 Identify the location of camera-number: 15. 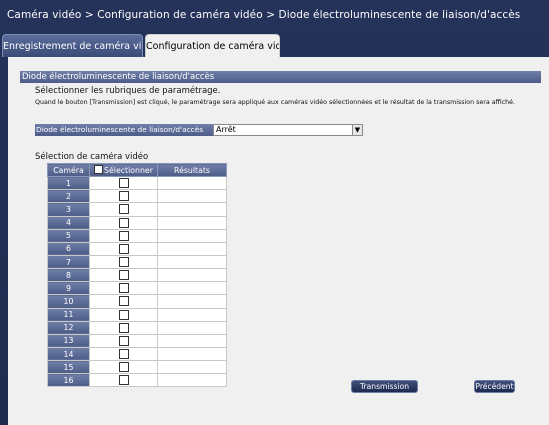
(68, 367).